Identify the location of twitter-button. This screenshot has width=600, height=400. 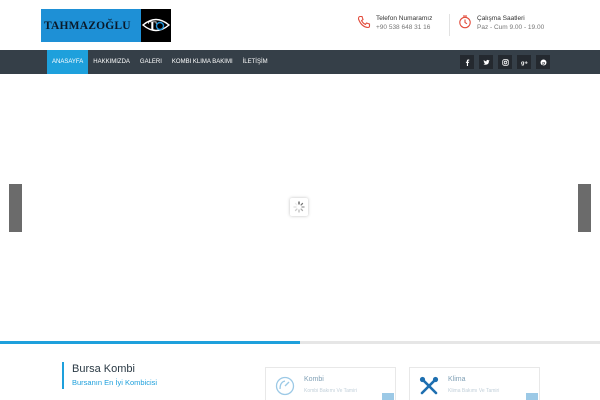
(486, 62).